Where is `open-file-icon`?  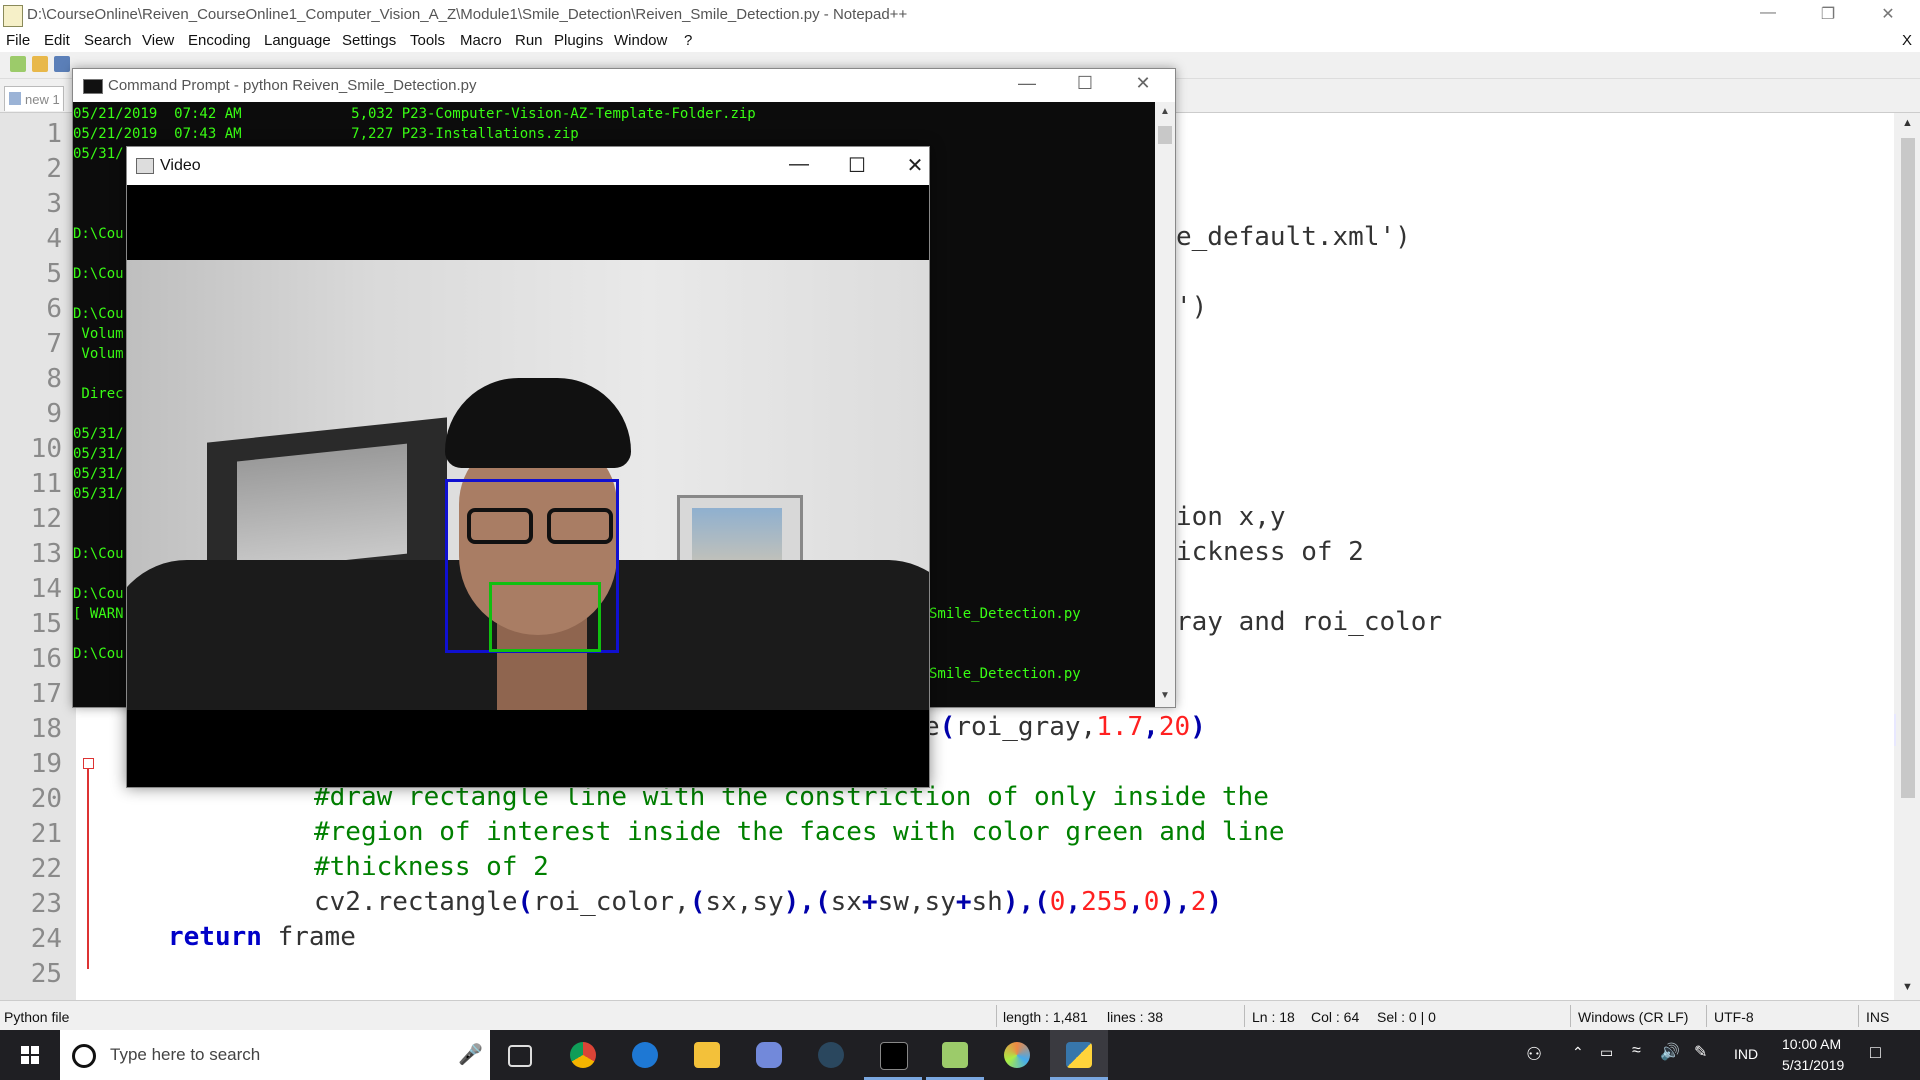
open-file-icon is located at coordinates (40, 64).